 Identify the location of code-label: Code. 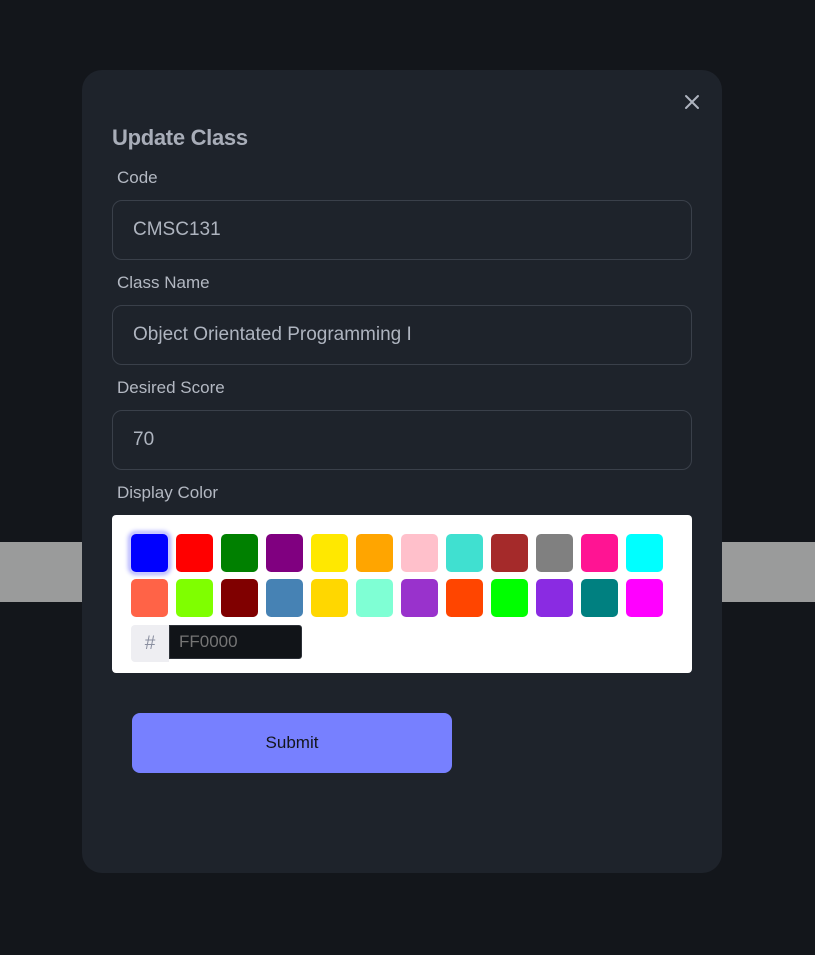
(137, 177).